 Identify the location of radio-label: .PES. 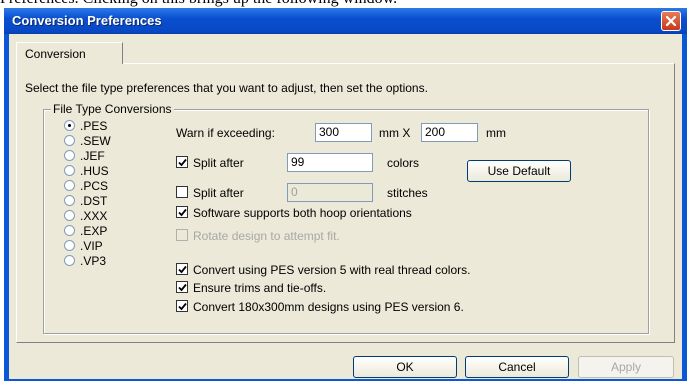
(94, 126).